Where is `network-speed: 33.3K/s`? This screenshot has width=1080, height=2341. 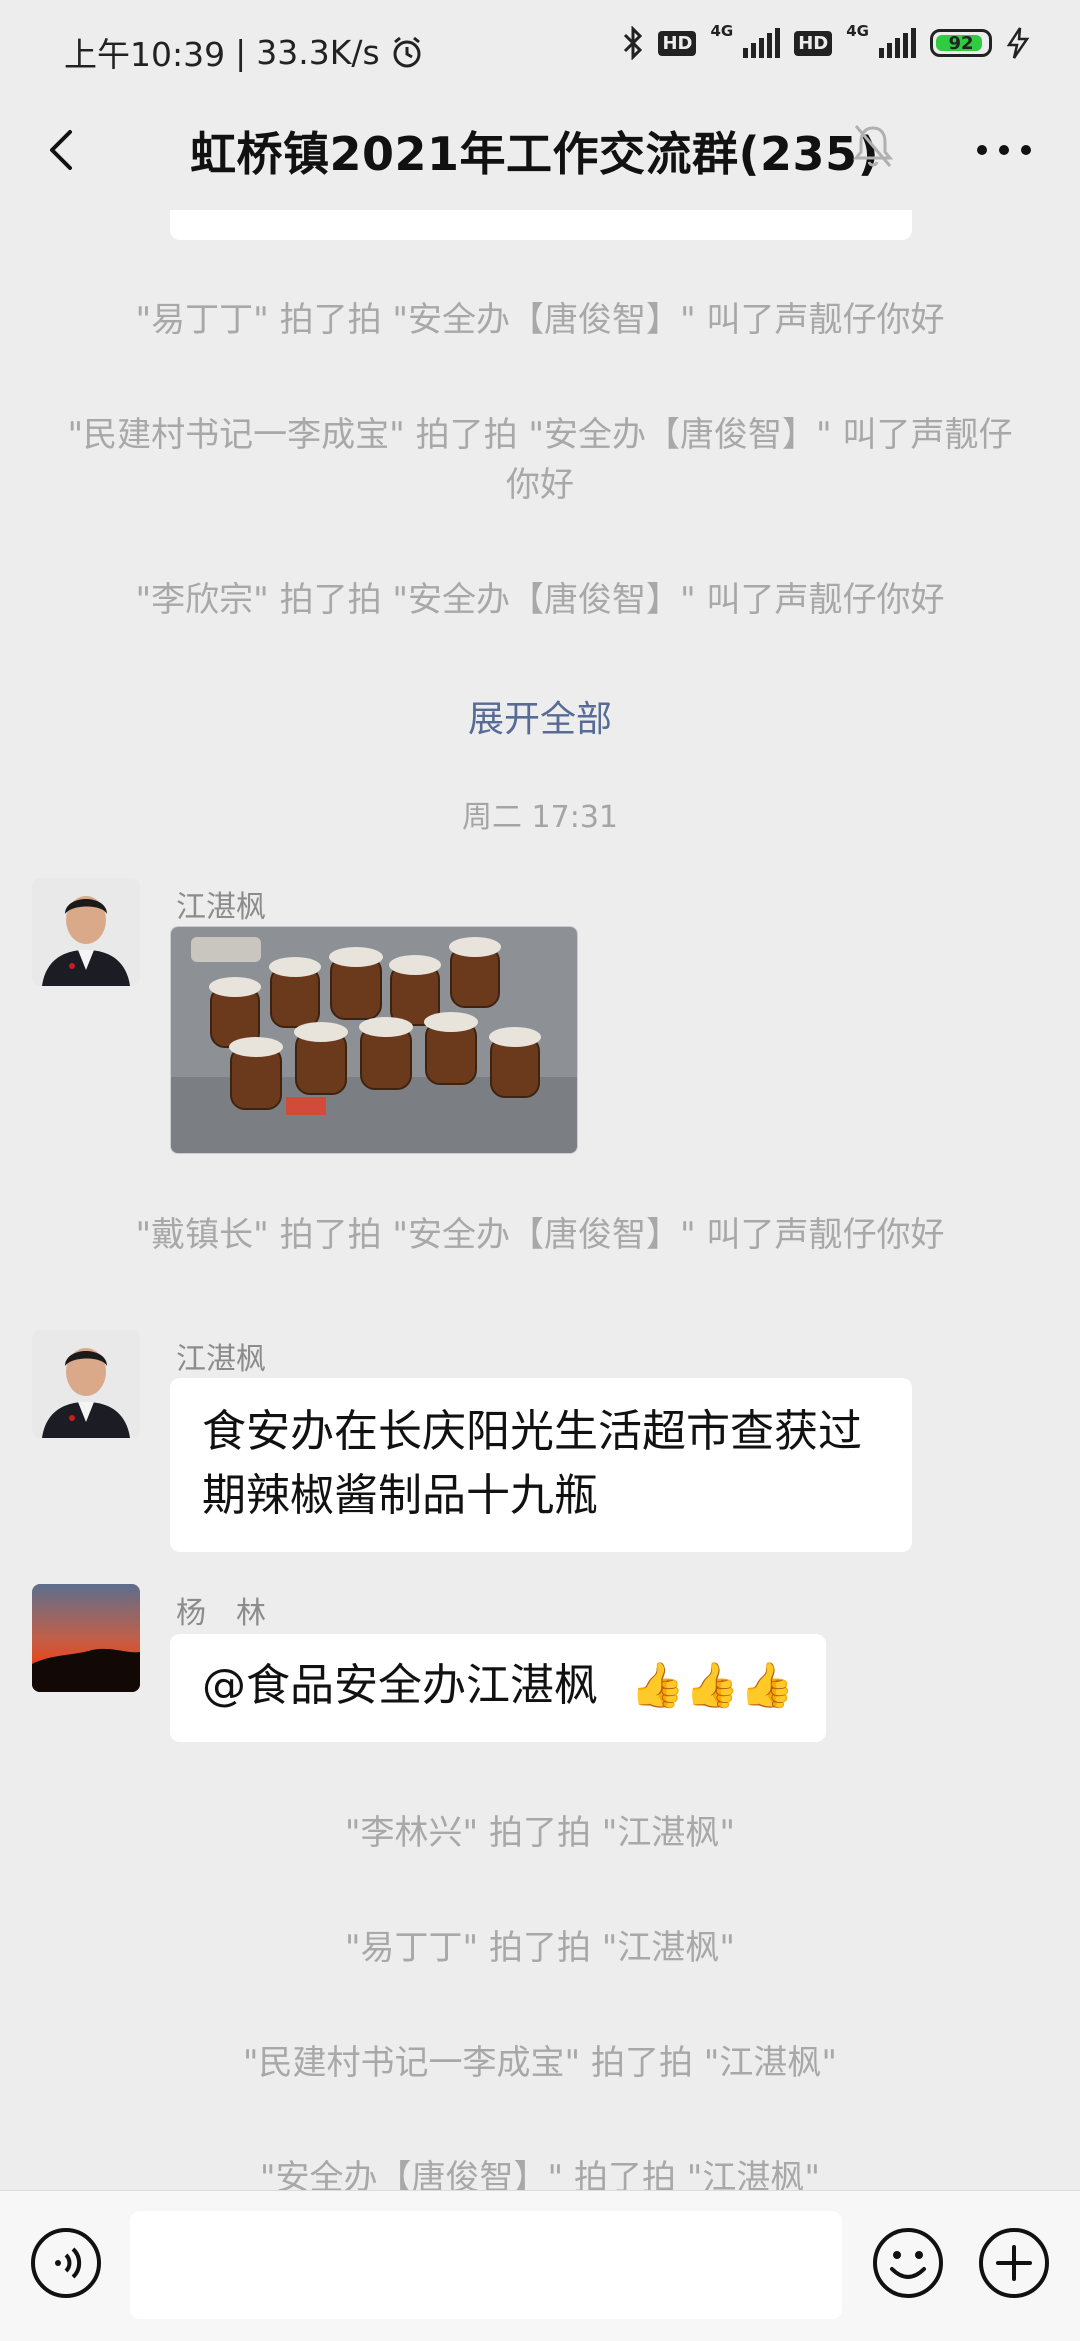 network-speed: 33.3K/s is located at coordinates (318, 52).